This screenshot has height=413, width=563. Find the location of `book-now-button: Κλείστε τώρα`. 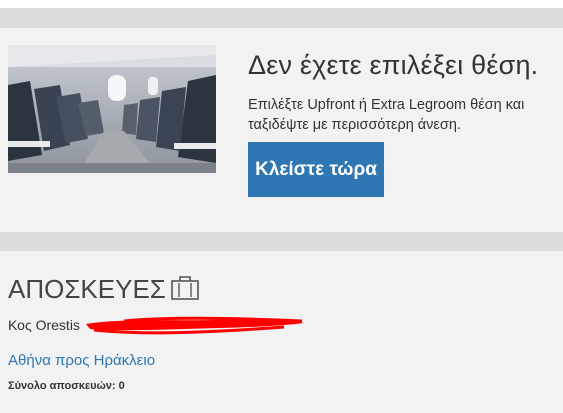

book-now-button: Κλείστε τώρα is located at coordinates (316, 169).